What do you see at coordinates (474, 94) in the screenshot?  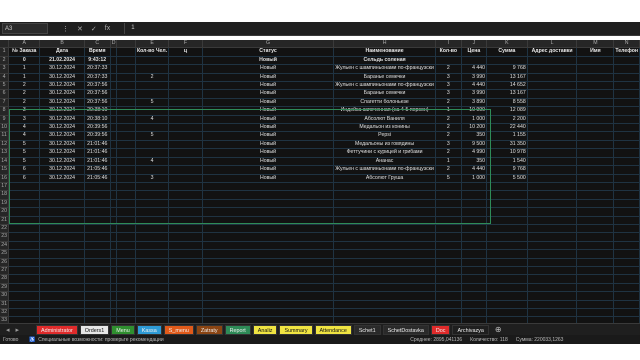 I see `cell: 3 990` at bounding box center [474, 94].